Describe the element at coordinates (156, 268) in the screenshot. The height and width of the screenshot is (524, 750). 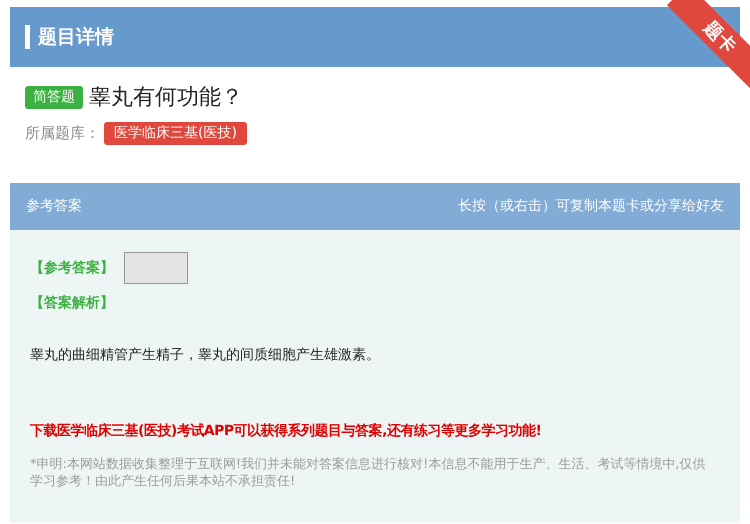
I see `answer-image` at that location.